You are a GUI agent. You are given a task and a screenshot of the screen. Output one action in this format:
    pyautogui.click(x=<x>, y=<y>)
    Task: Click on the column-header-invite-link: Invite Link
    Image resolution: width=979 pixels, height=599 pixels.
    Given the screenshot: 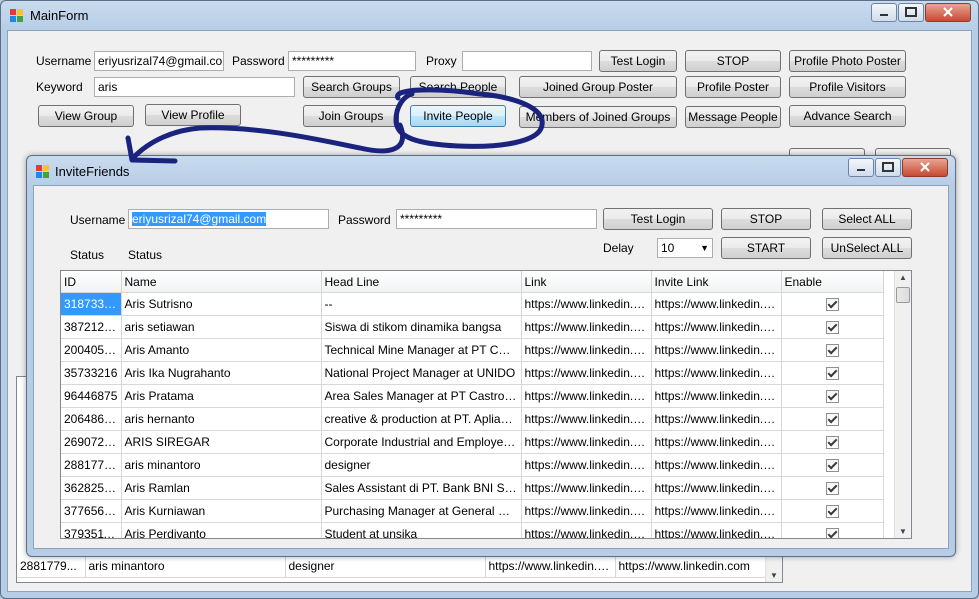 What is the action you would take?
    pyautogui.click(x=716, y=282)
    